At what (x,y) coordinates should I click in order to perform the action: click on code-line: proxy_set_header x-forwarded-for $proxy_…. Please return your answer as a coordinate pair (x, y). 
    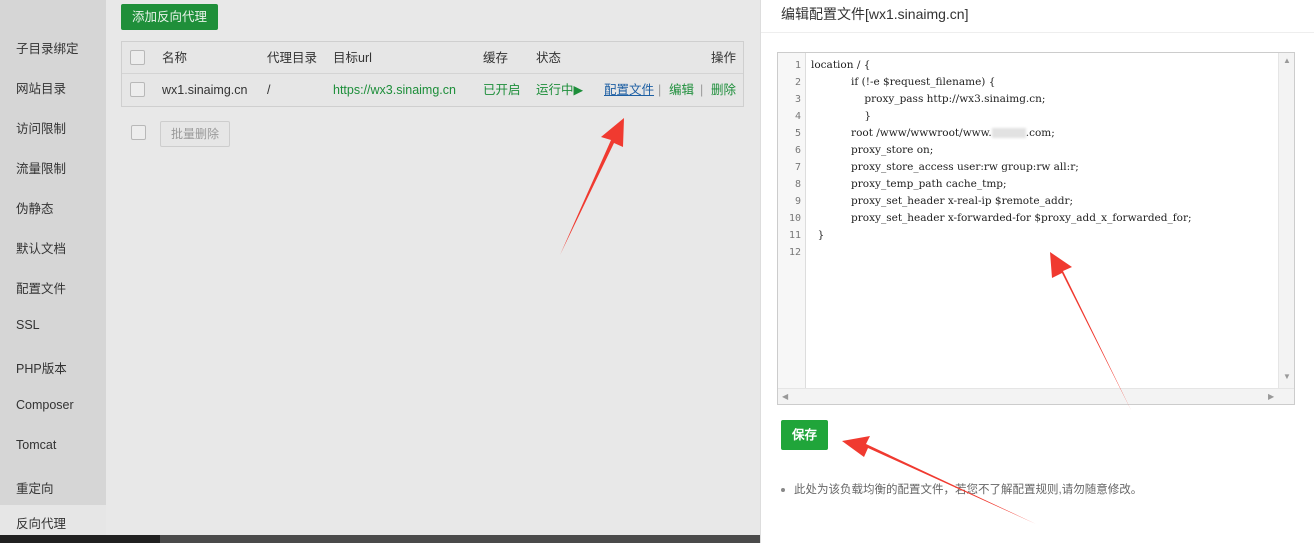
    Looking at the image, I should click on (1001, 218).